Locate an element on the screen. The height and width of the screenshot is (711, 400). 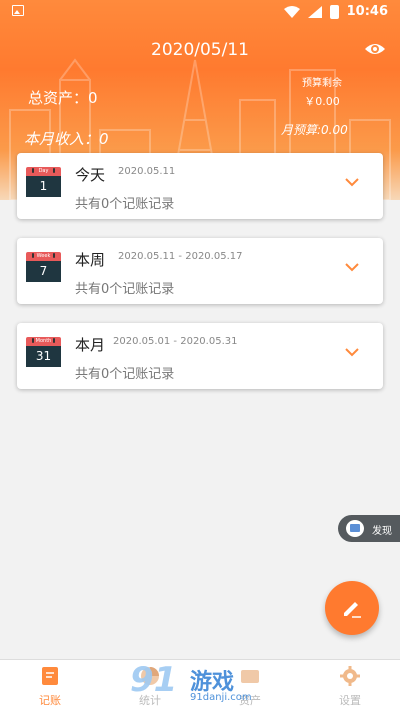
tab-ledger: 记账 is located at coordinates (50, 685).